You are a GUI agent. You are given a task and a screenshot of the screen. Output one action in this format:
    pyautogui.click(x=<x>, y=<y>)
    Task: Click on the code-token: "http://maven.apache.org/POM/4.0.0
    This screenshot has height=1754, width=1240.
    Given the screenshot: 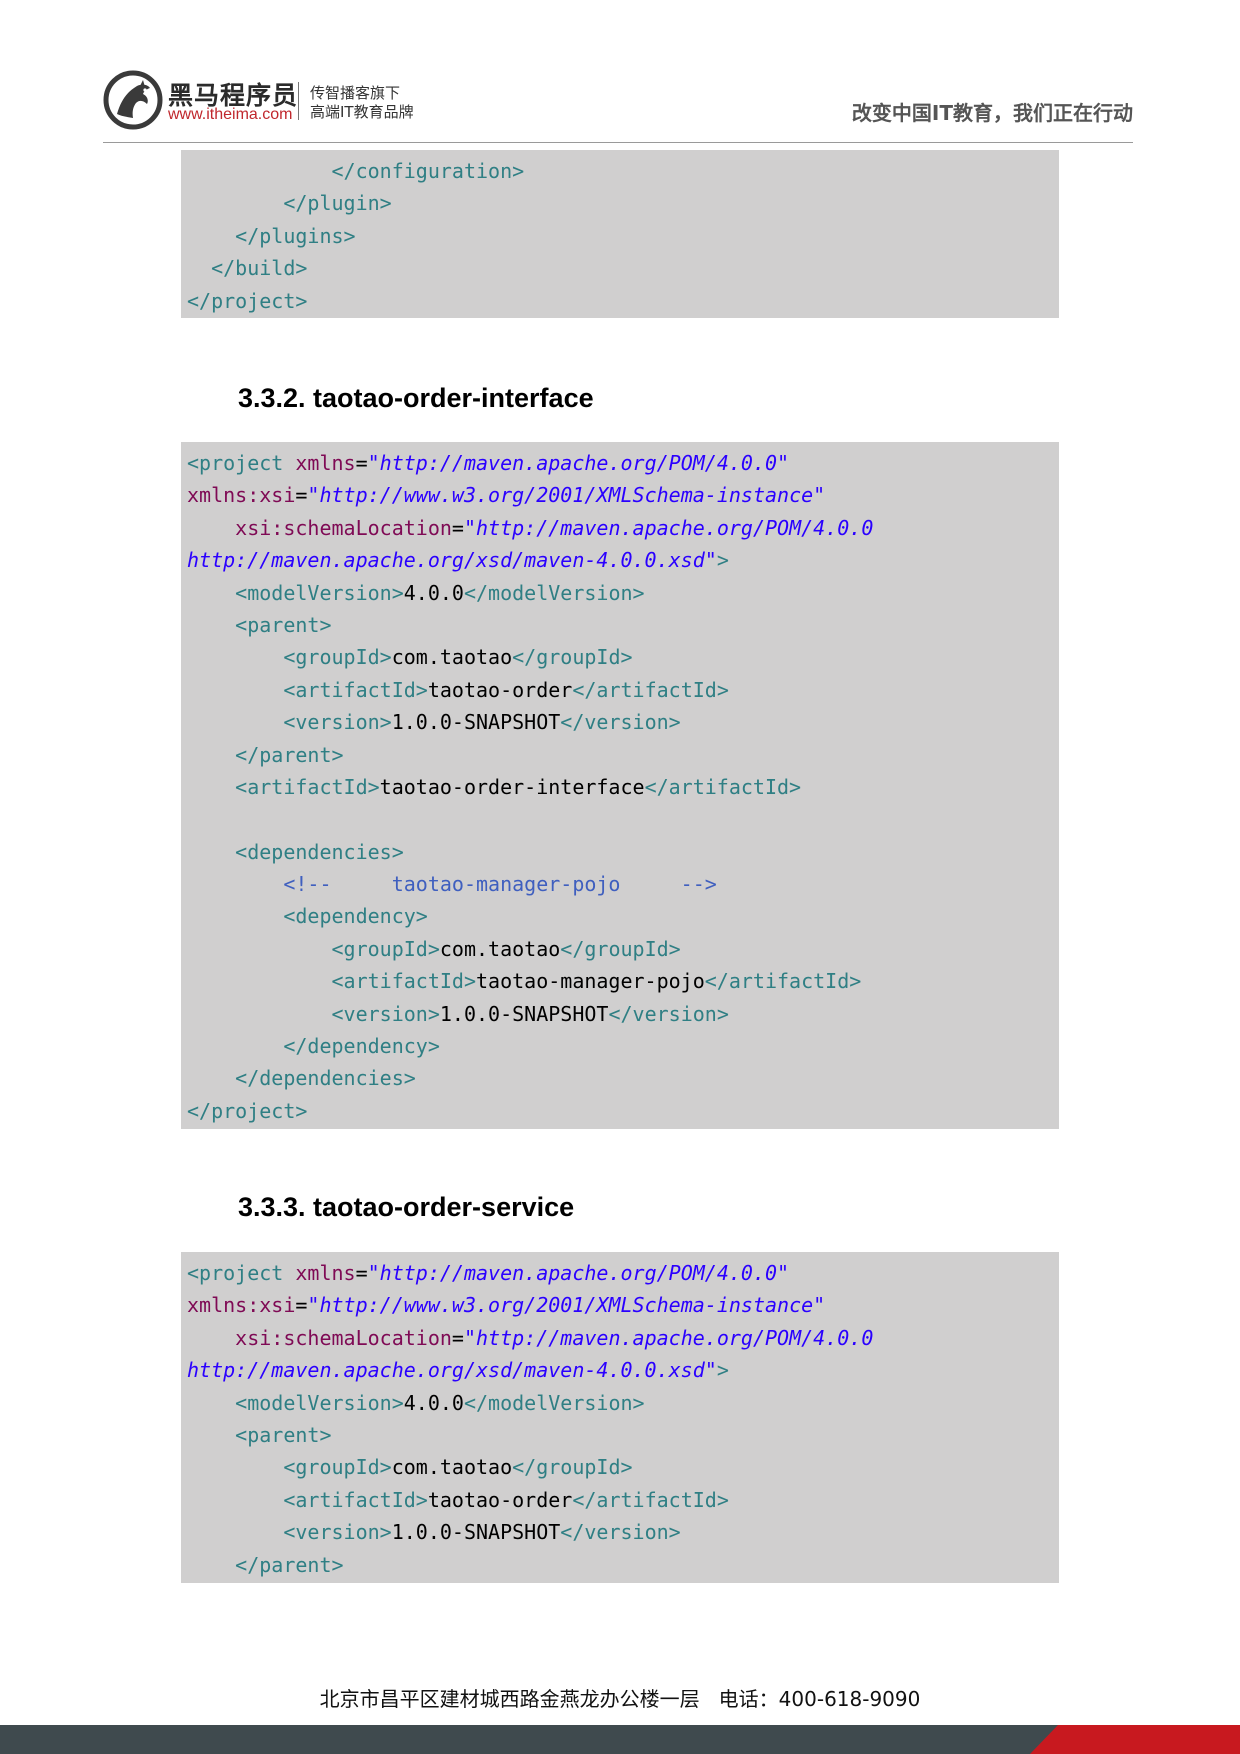 What is the action you would take?
    pyautogui.click(x=668, y=527)
    